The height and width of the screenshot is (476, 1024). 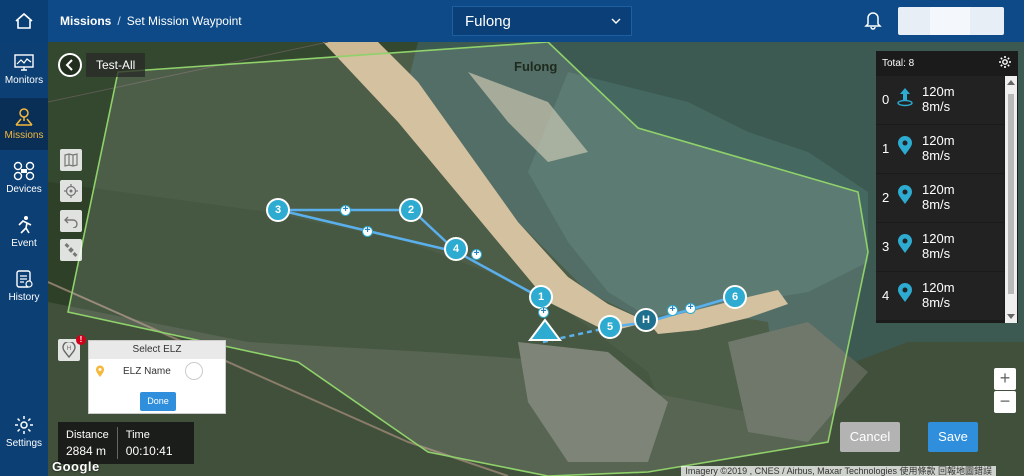 I want to click on waypoint-total: Total: 8, so click(x=898, y=63).